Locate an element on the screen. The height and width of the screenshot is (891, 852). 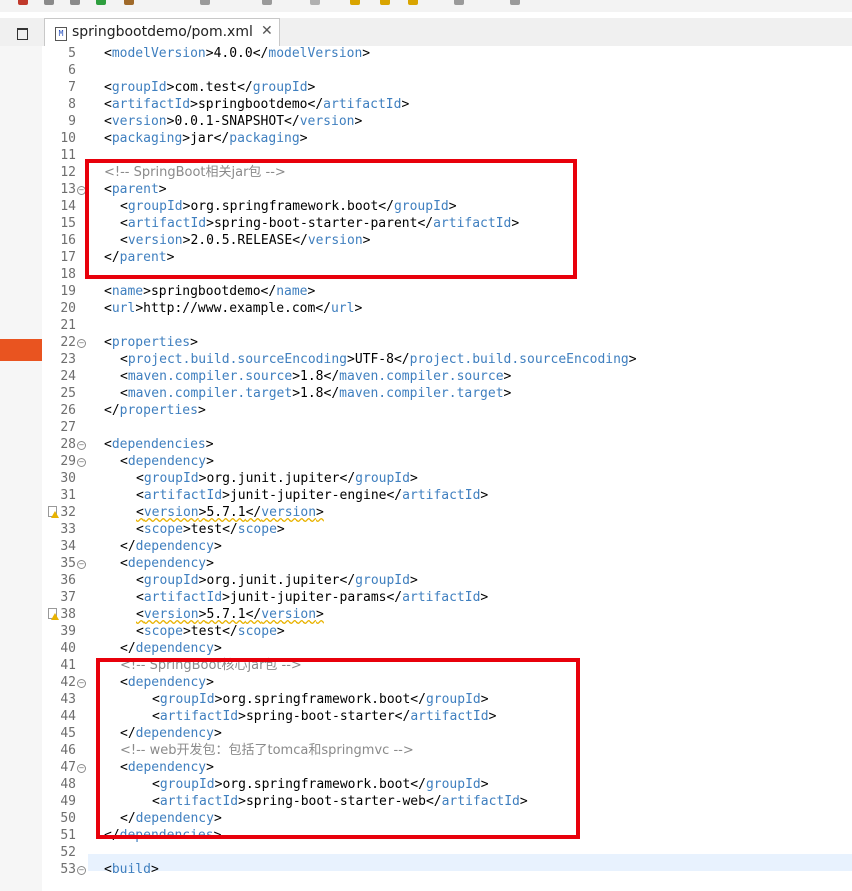
xml-tag-name: artifactId is located at coordinates (183, 495).